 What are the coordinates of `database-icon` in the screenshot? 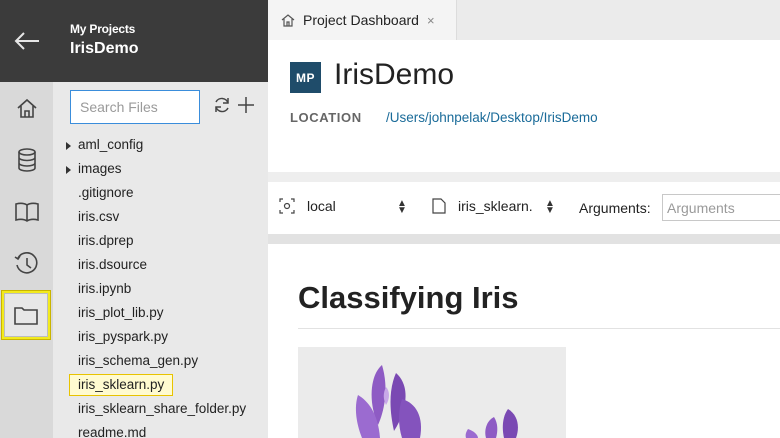 It's located at (26, 160).